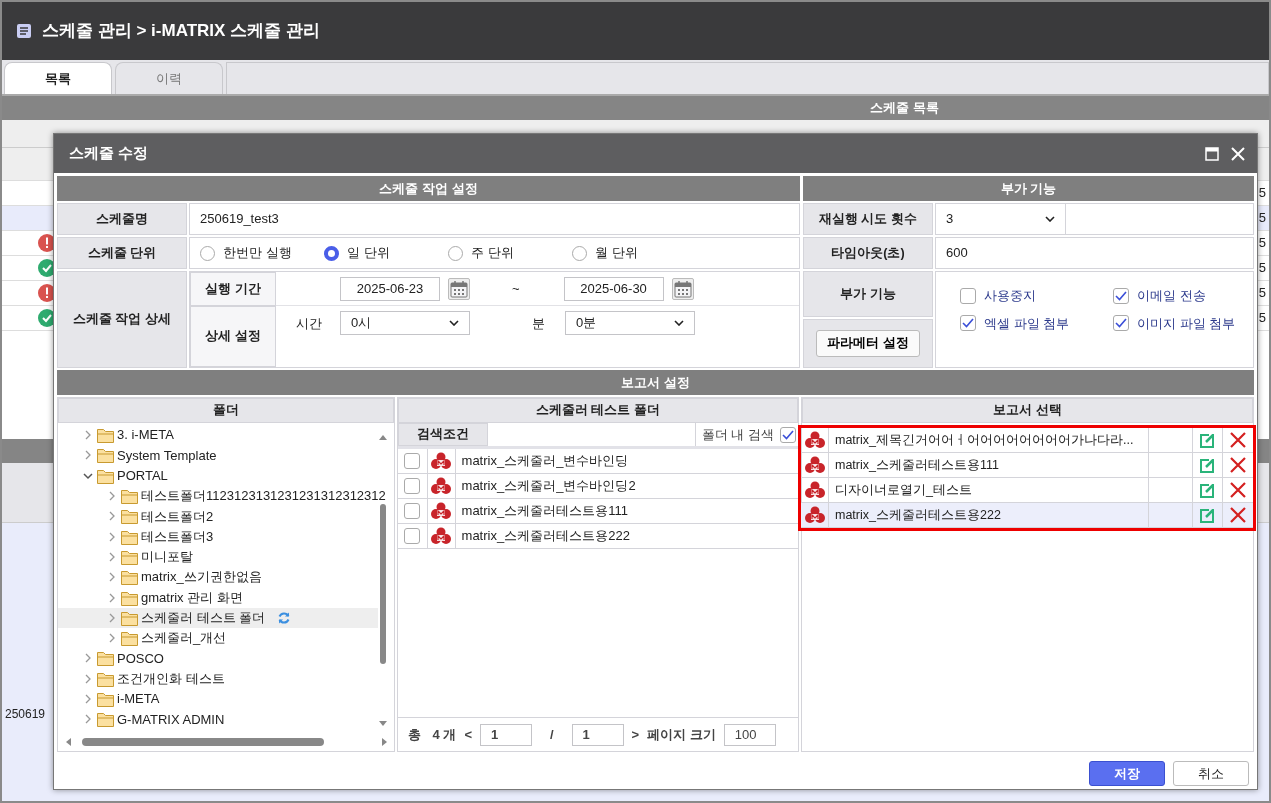 The image size is (1271, 803). Describe the element at coordinates (233, 336) in the screenshot. I see `field-label: 상세 설정` at that location.